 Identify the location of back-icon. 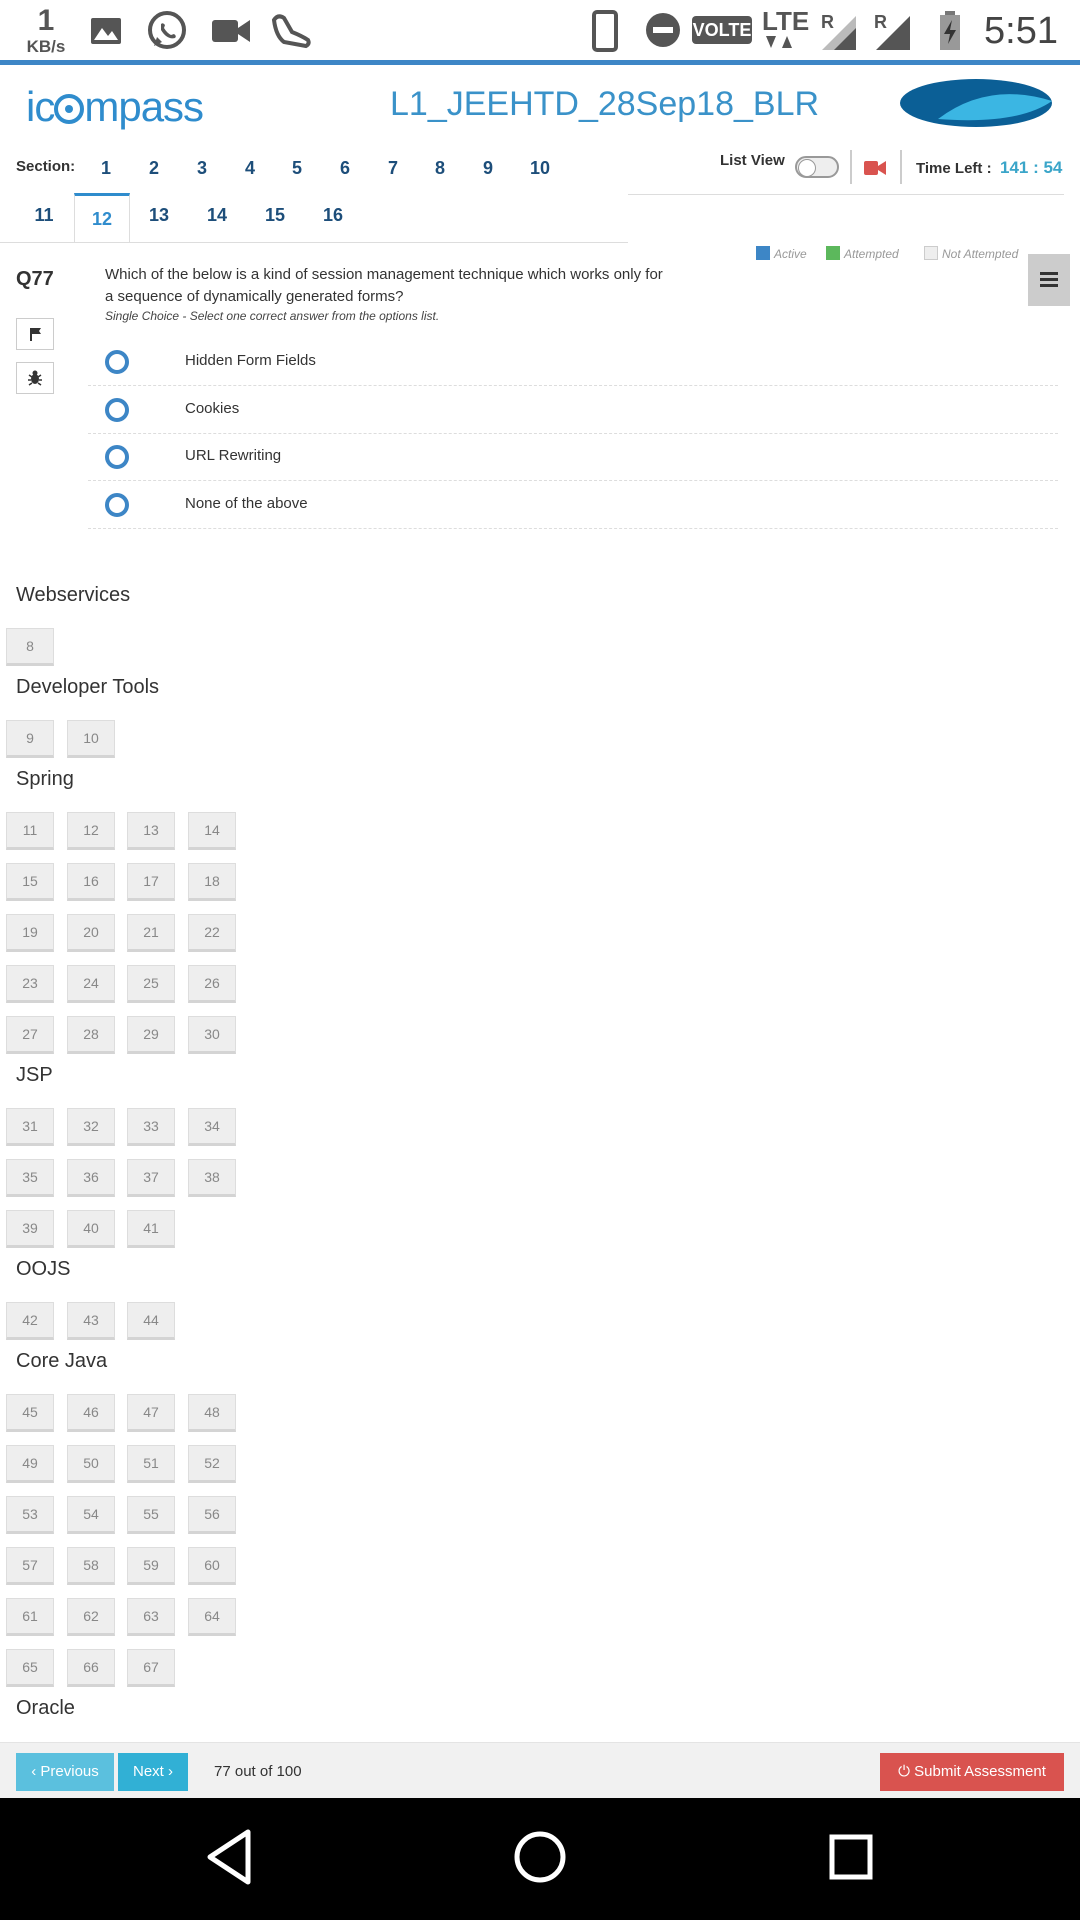
(229, 1857).